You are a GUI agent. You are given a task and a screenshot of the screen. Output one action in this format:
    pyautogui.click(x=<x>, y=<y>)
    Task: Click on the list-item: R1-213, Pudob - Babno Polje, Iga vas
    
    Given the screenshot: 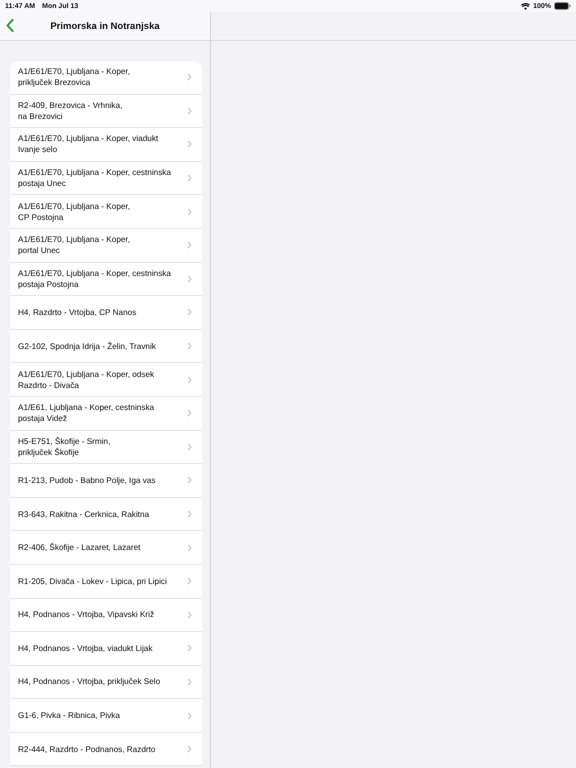 What is the action you would take?
    pyautogui.click(x=106, y=481)
    